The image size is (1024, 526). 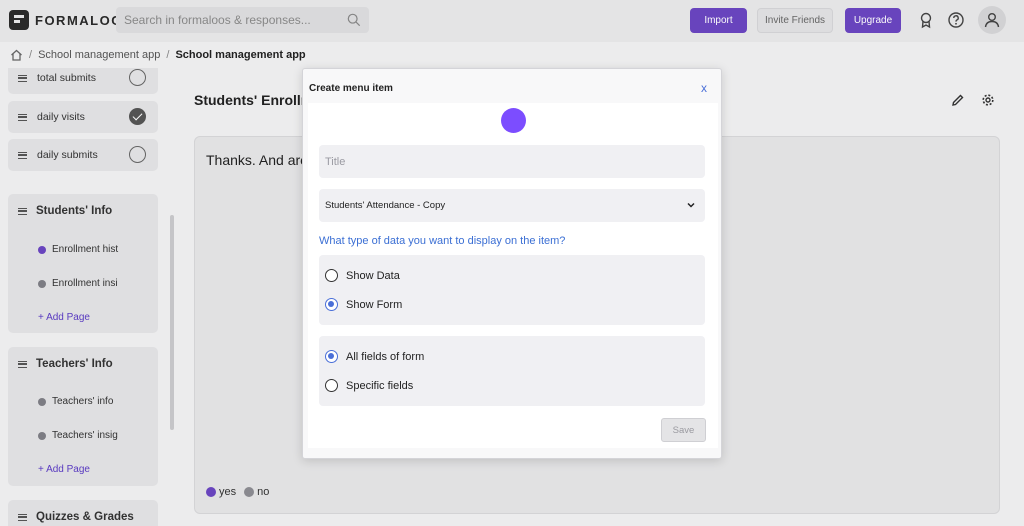 I want to click on form-select: Students' Attendance - Copy, so click(x=512, y=205).